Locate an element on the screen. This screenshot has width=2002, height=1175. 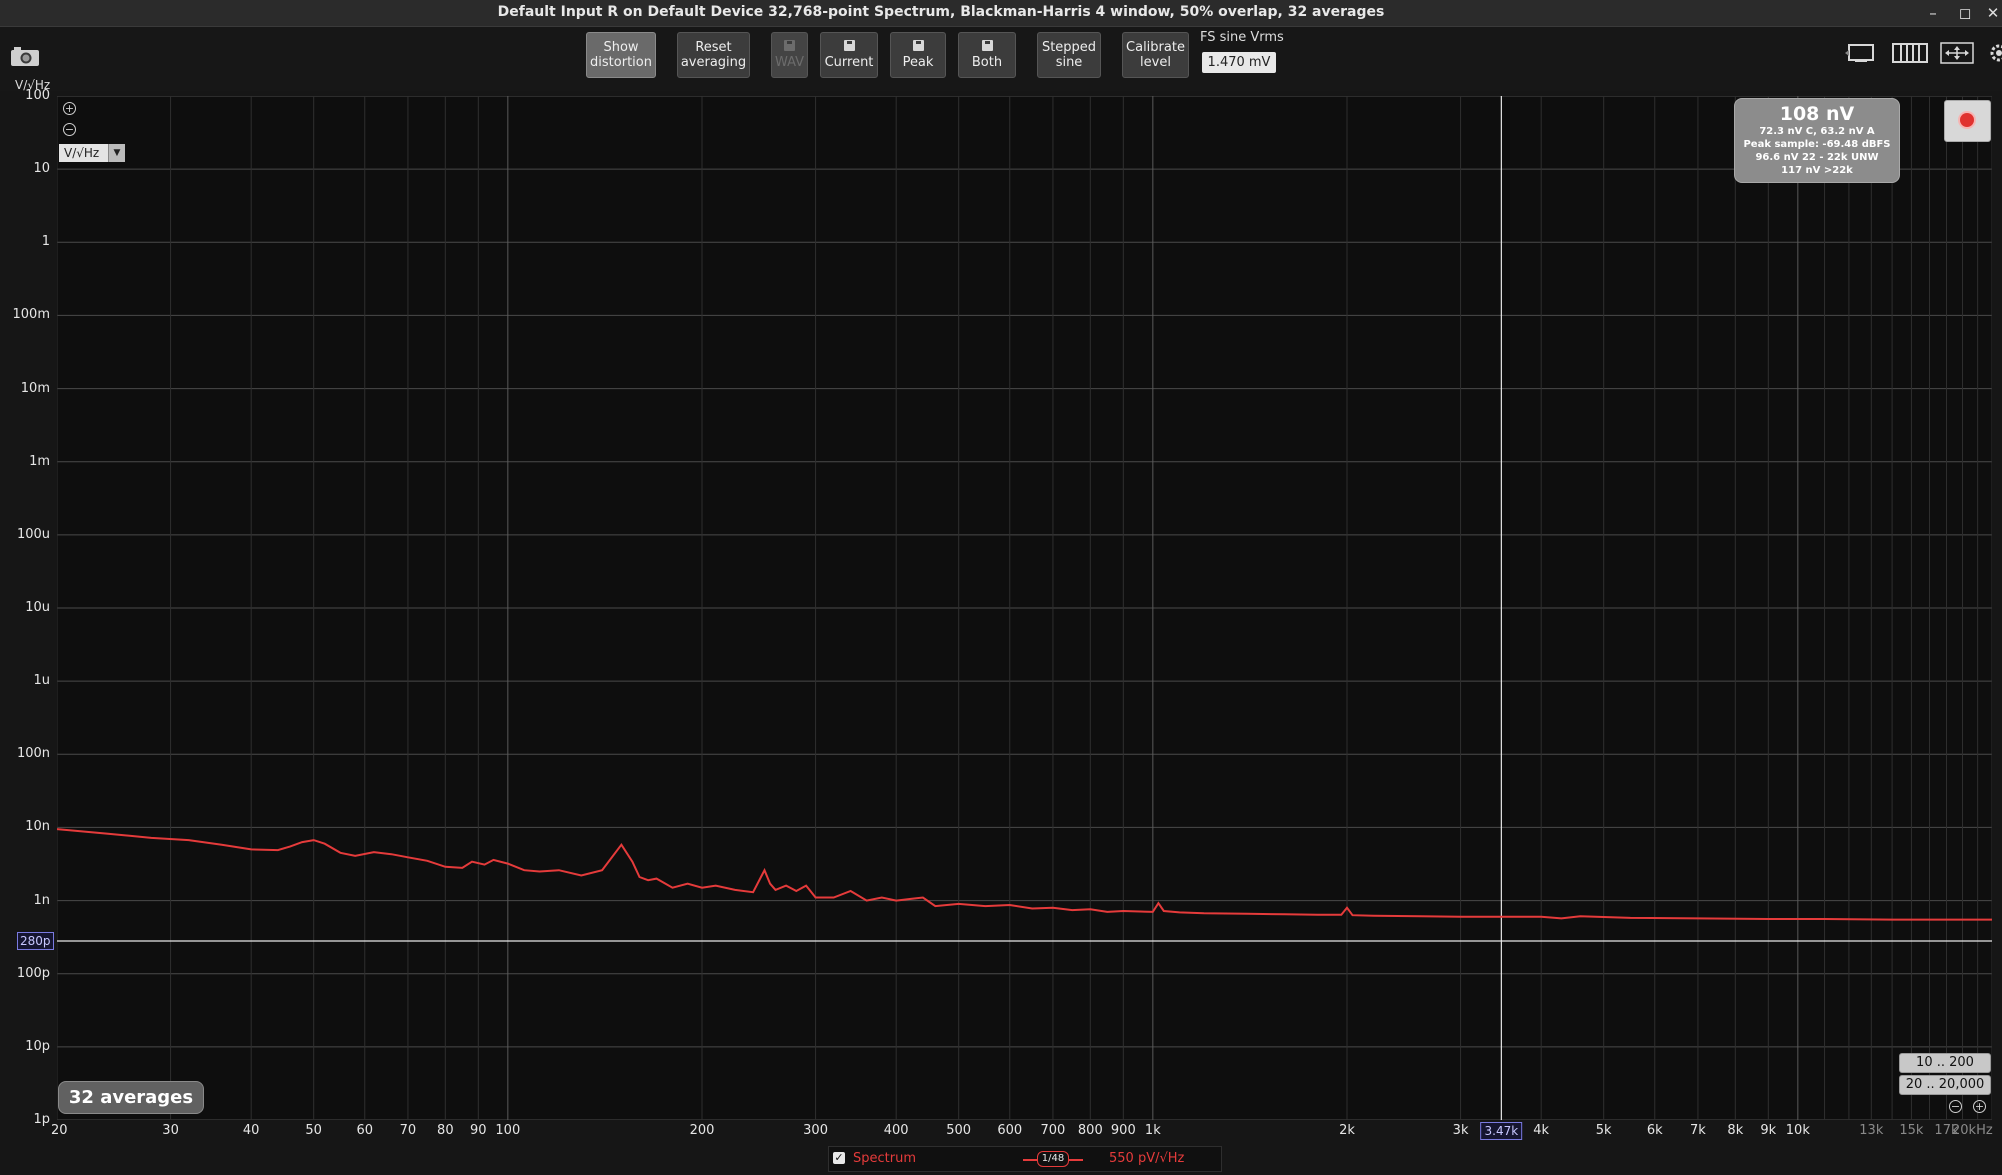
show-distortion-label-2: distortion is located at coordinates (621, 62).